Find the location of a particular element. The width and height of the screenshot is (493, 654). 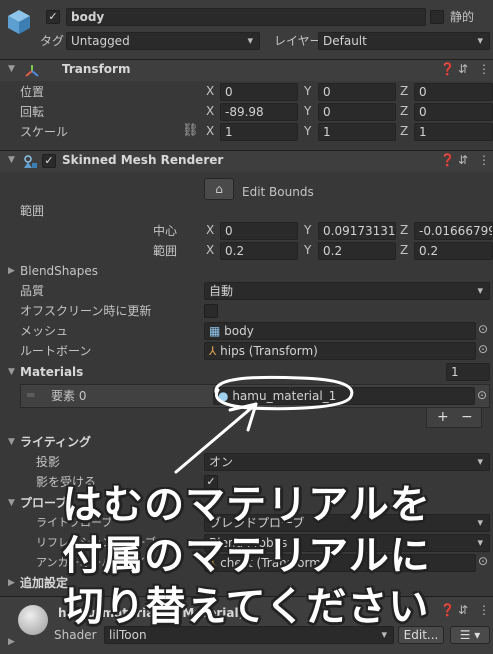

annotation-line-2: 付属のマテリアルに is located at coordinates (246, 556).